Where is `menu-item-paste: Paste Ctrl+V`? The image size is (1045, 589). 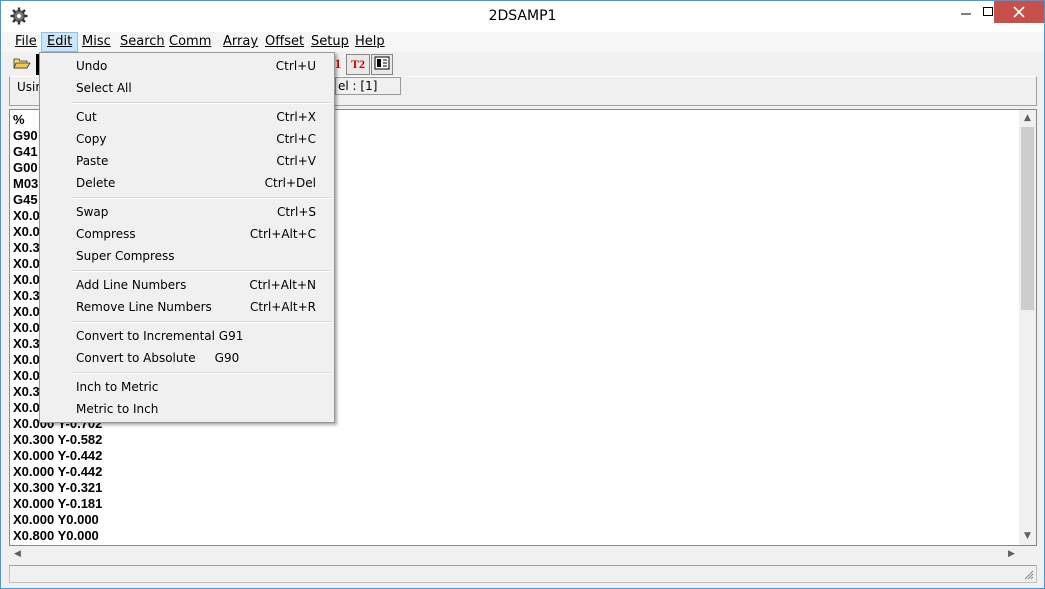
menu-item-paste: Paste Ctrl+V is located at coordinates (196, 161).